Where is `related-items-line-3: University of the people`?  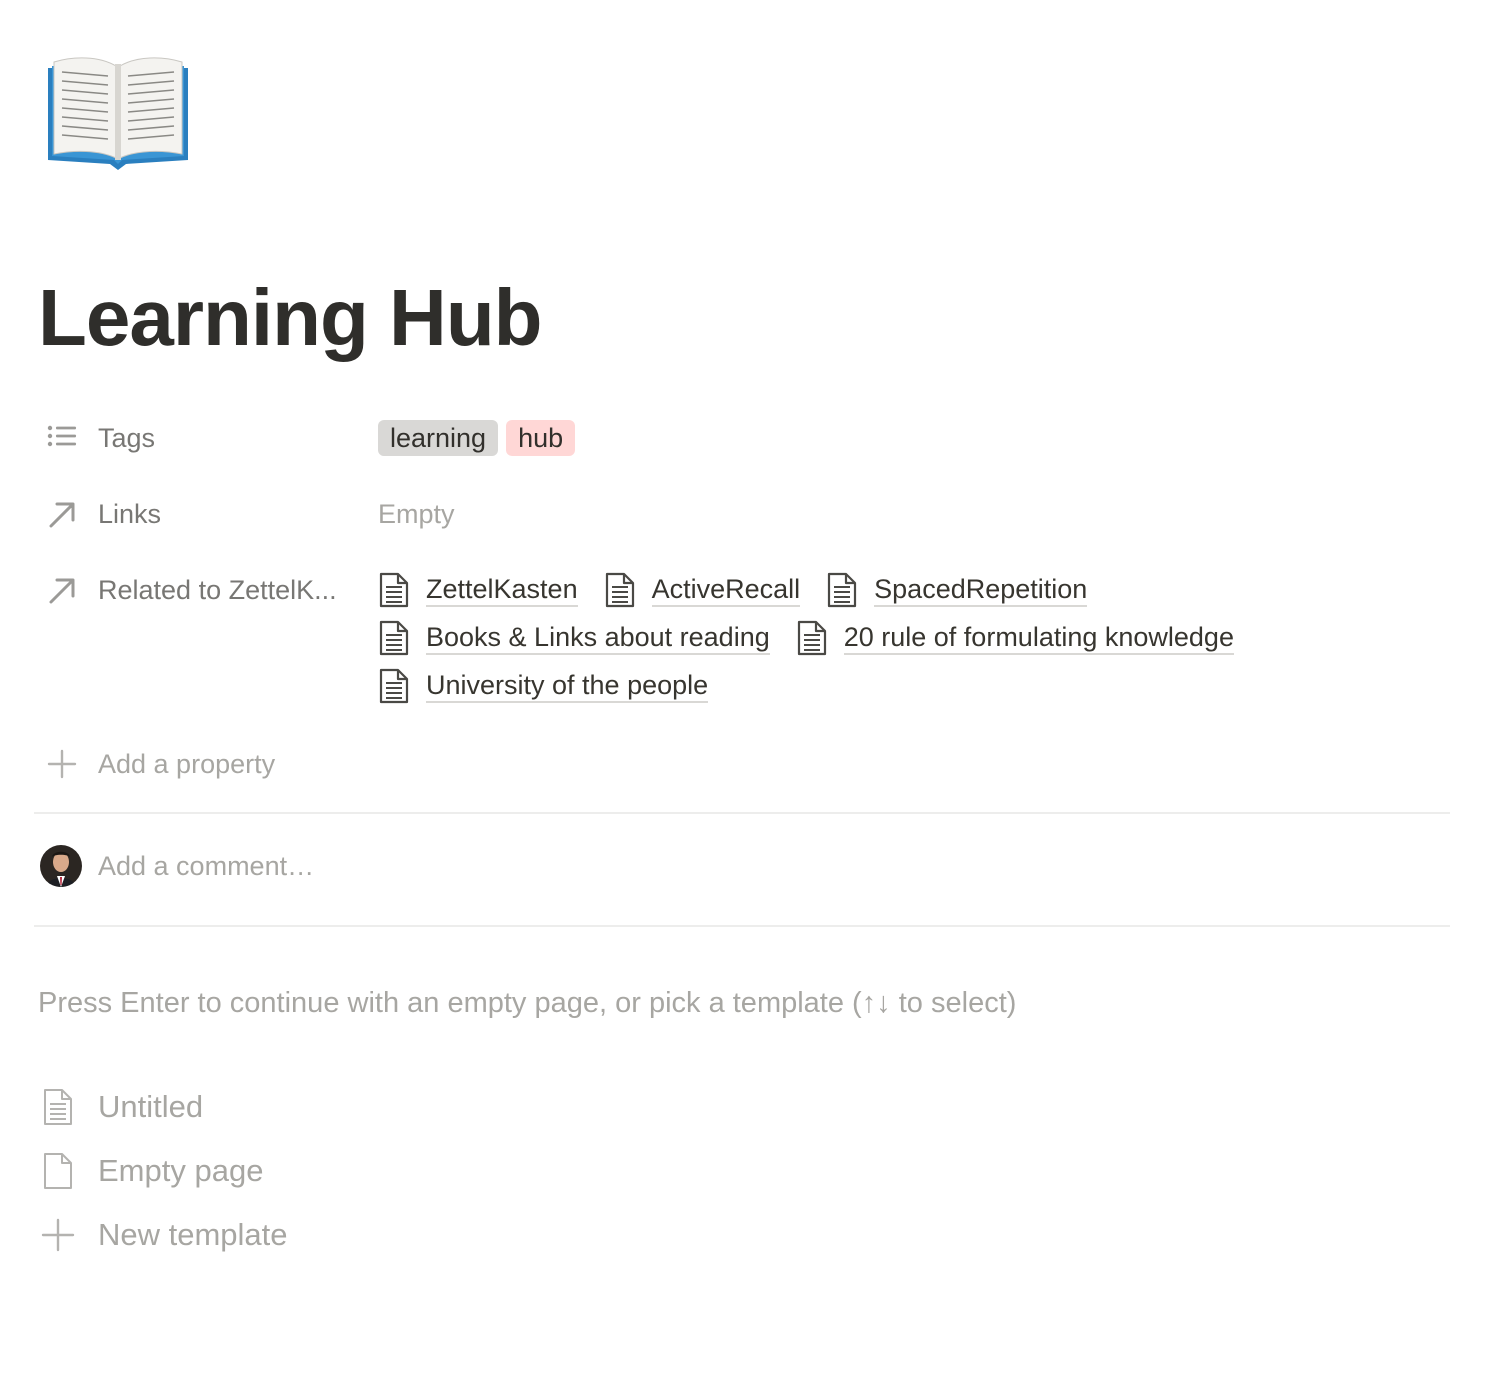
related-items-line-3: University of the people is located at coordinates (556, 686).